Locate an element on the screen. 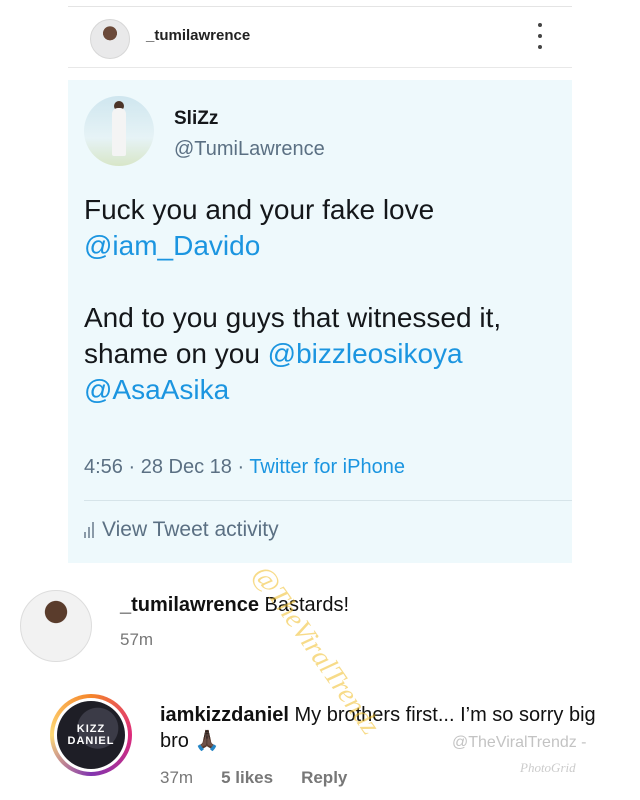 The width and height of the screenshot is (640, 800). avatar-logo-text: KIZZ is located at coordinates (91, 729).